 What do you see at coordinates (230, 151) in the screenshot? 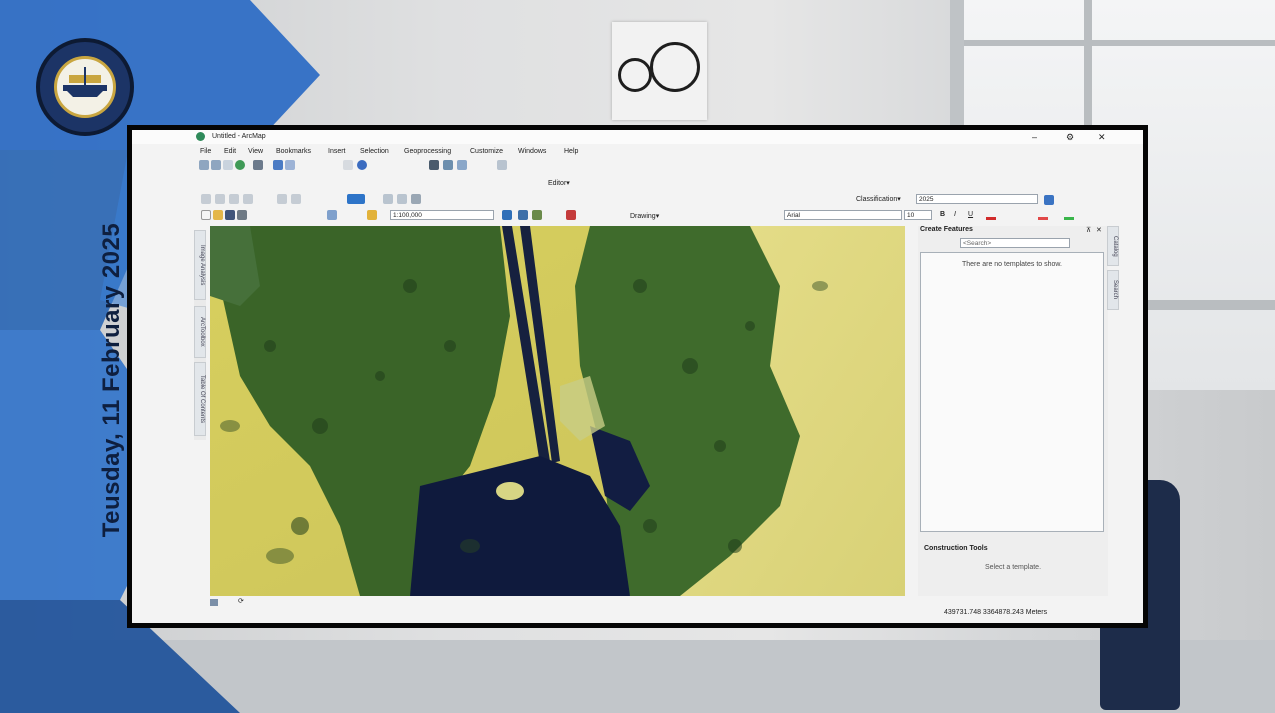
I see `menu-edit: Edit` at bounding box center [230, 151].